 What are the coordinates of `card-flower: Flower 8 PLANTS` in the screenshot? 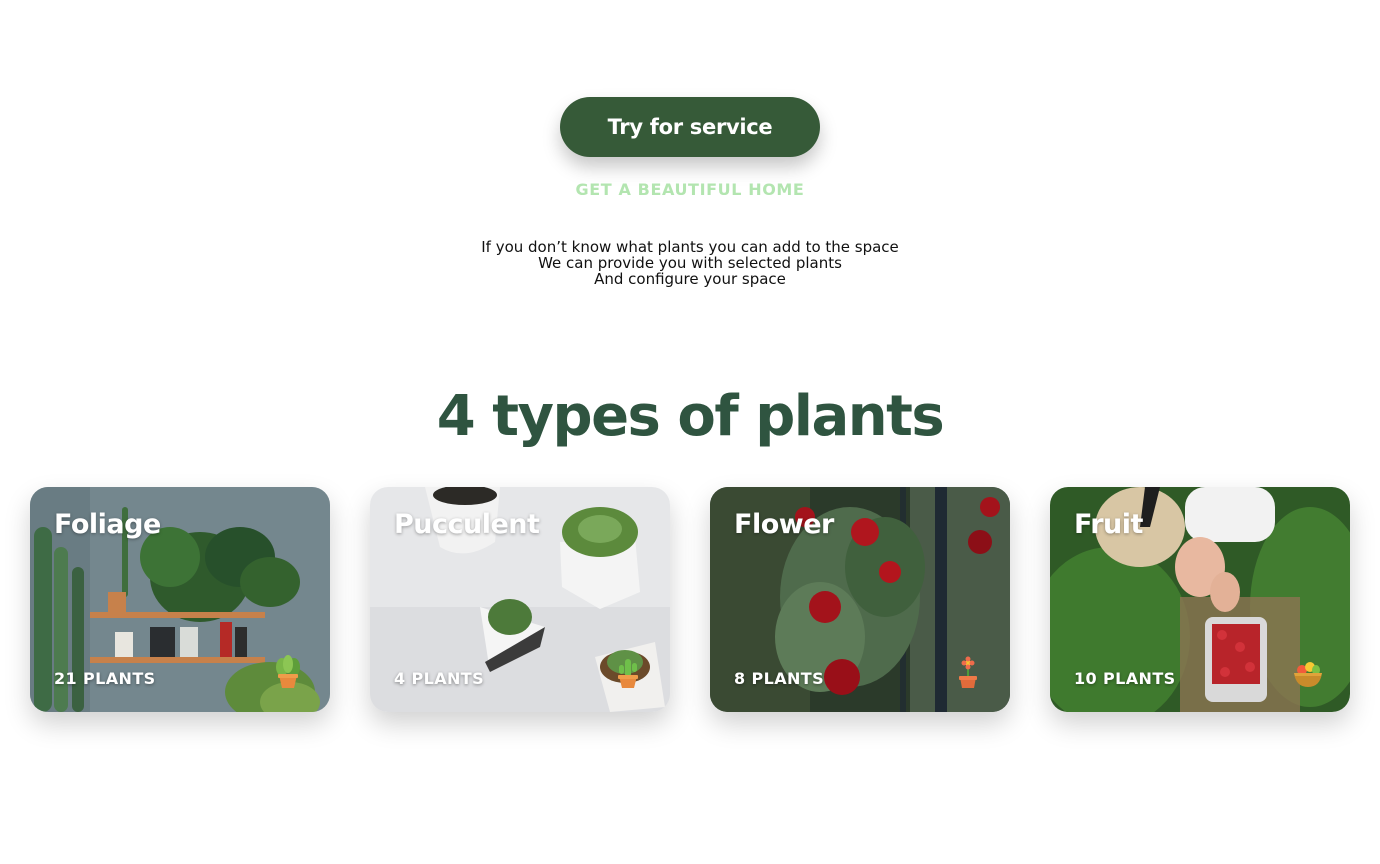 It's located at (860, 599).